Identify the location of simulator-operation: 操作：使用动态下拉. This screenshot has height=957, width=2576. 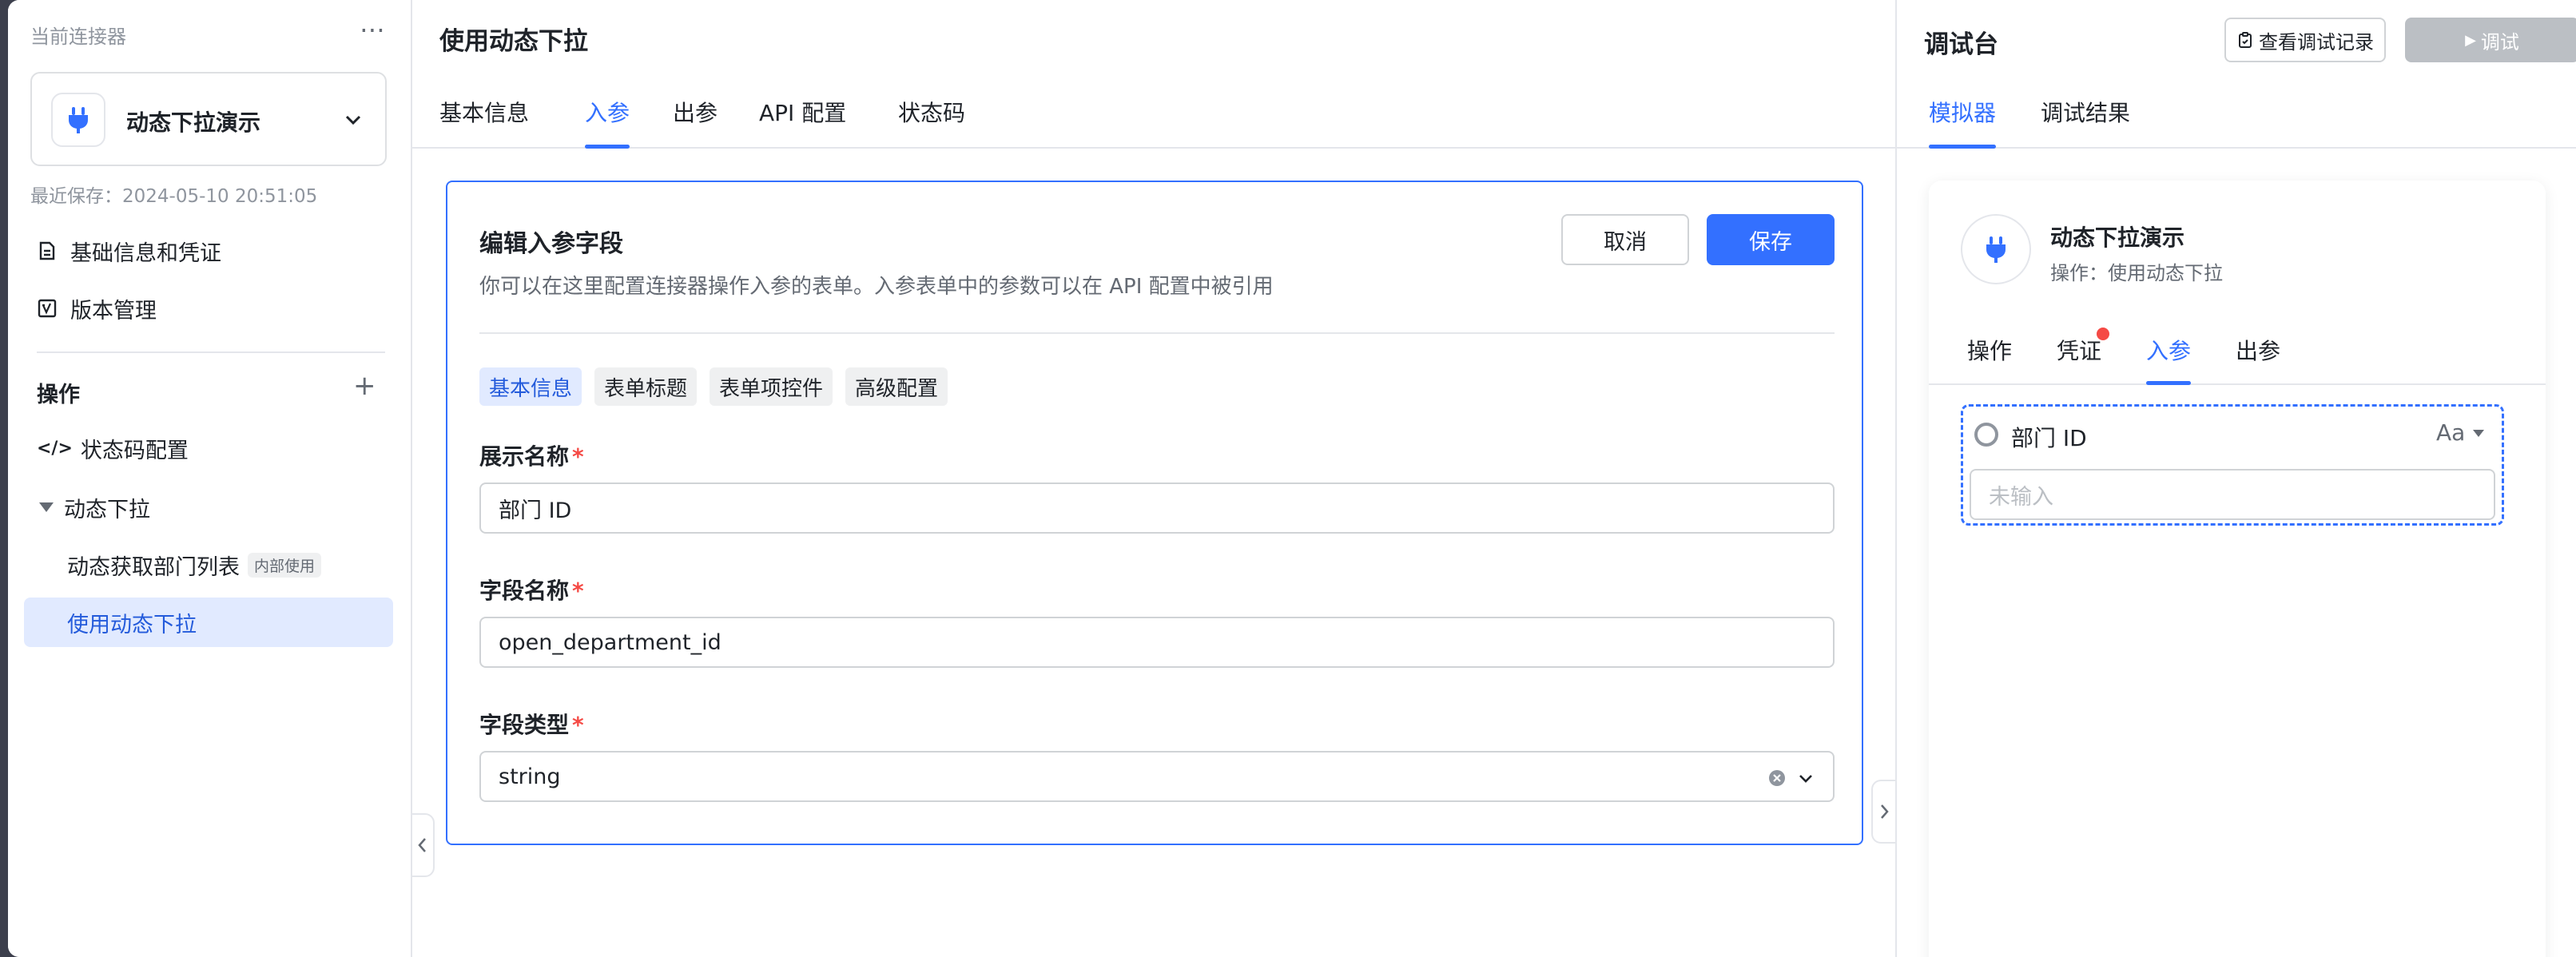
(2136, 273).